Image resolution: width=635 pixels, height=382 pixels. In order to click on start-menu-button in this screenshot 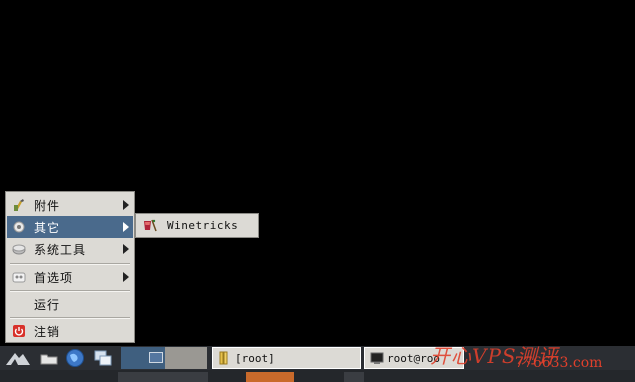, I will do `click(18, 358)`.